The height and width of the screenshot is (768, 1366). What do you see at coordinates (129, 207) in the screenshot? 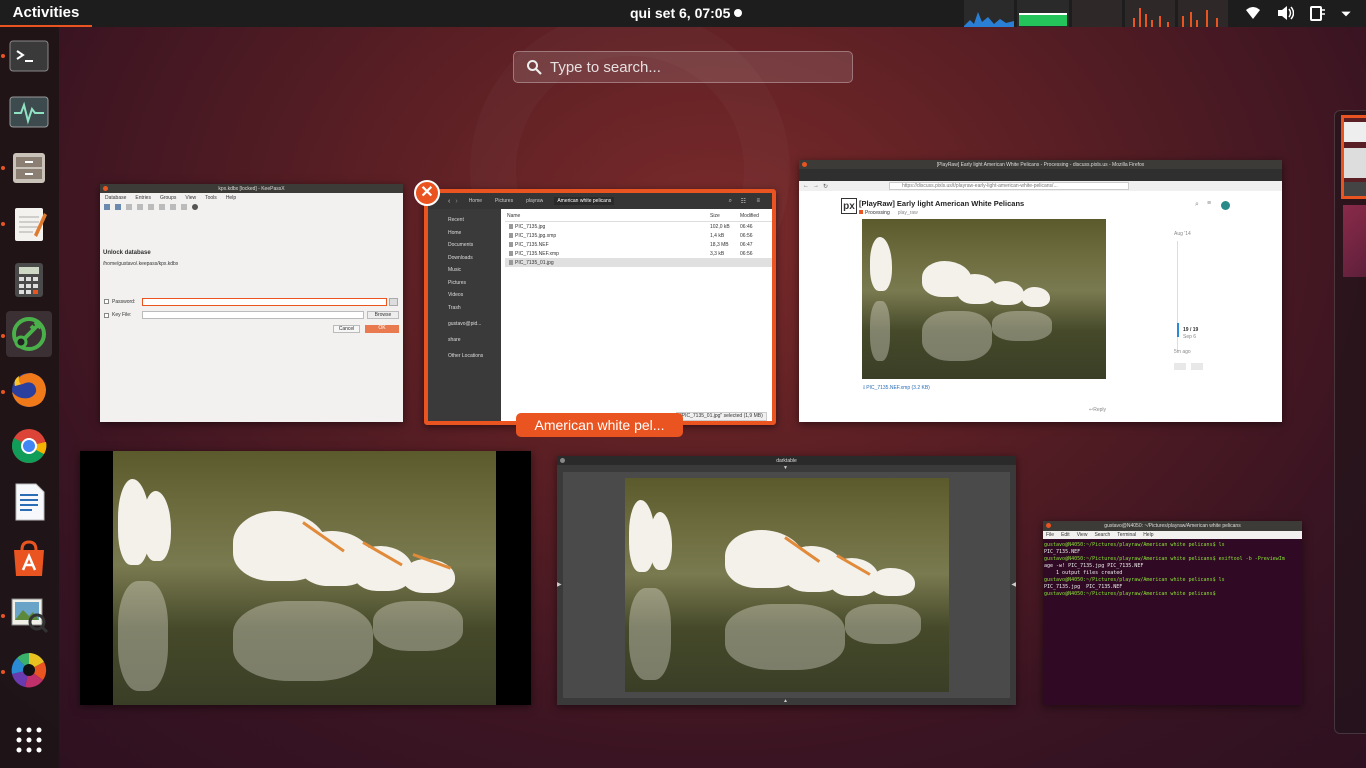
I see `add-entry-icon` at bounding box center [129, 207].